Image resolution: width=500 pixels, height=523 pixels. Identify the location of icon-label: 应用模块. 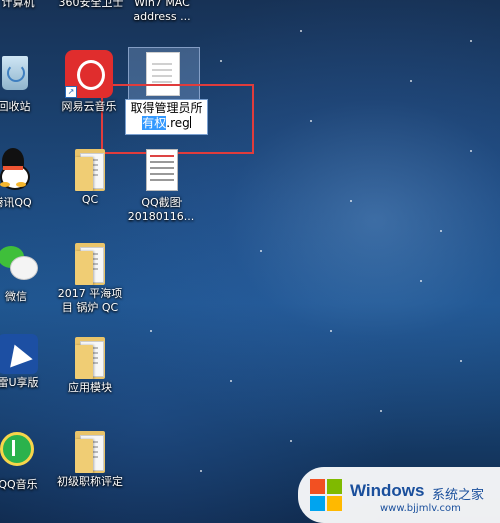
(90, 387).